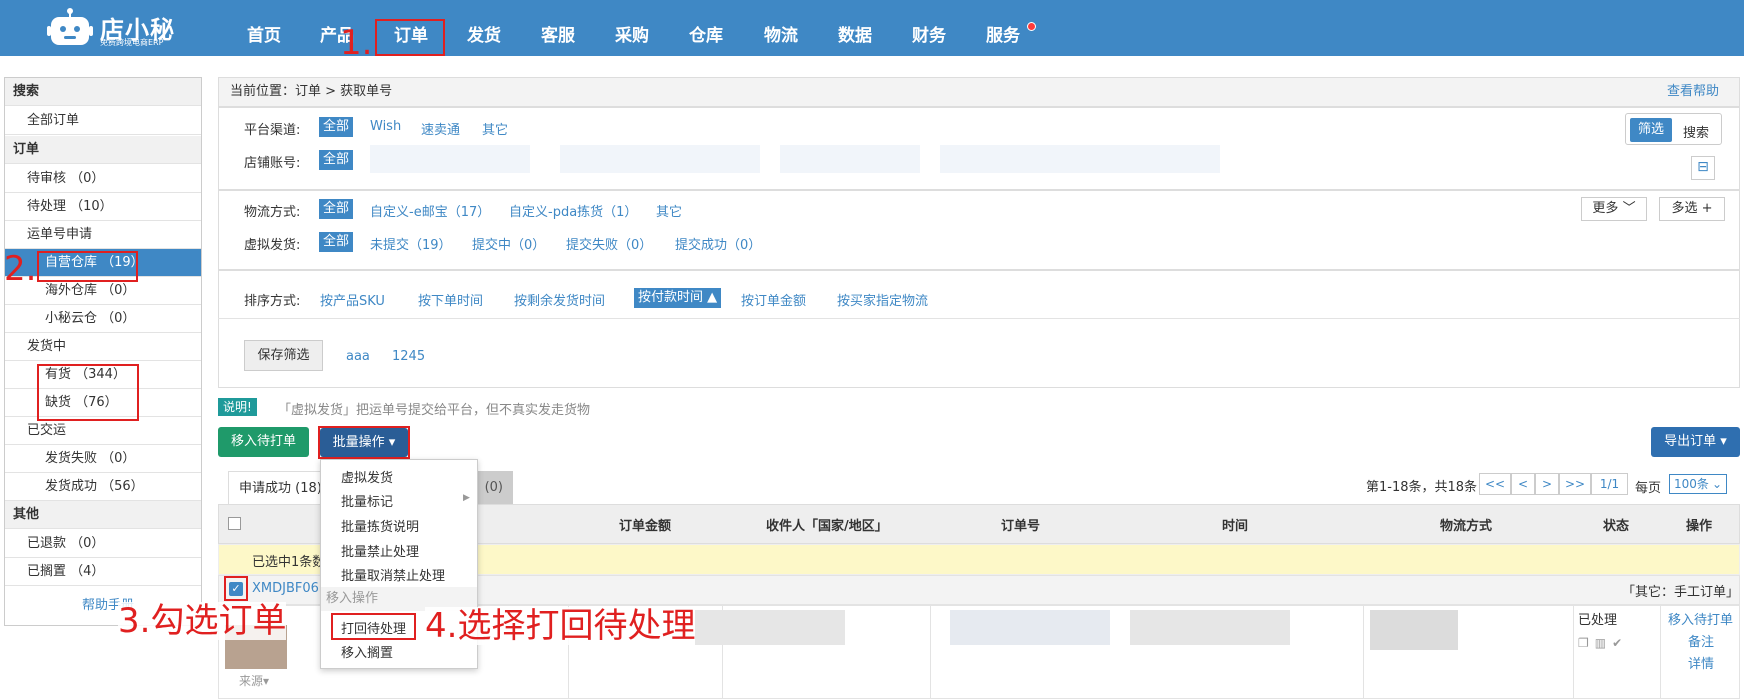 The width and height of the screenshot is (1744, 699). What do you see at coordinates (1701, 662) in the screenshot?
I see `action-details: 详情` at bounding box center [1701, 662].